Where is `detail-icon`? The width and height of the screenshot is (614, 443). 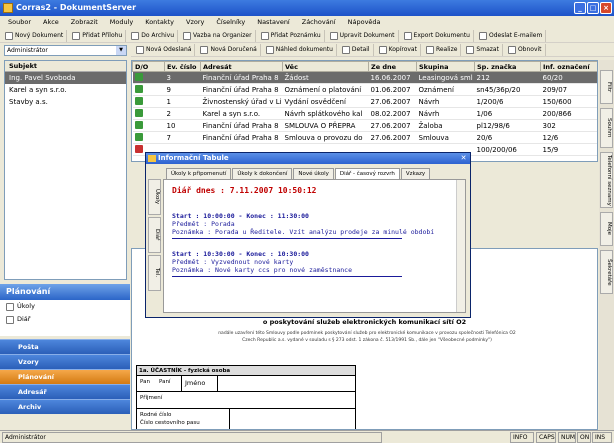 detail-icon is located at coordinates (345, 49).